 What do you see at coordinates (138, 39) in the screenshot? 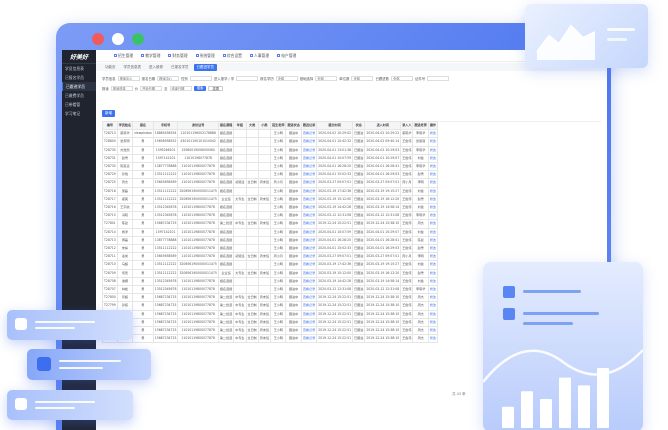
I see `maximize-dot` at bounding box center [138, 39].